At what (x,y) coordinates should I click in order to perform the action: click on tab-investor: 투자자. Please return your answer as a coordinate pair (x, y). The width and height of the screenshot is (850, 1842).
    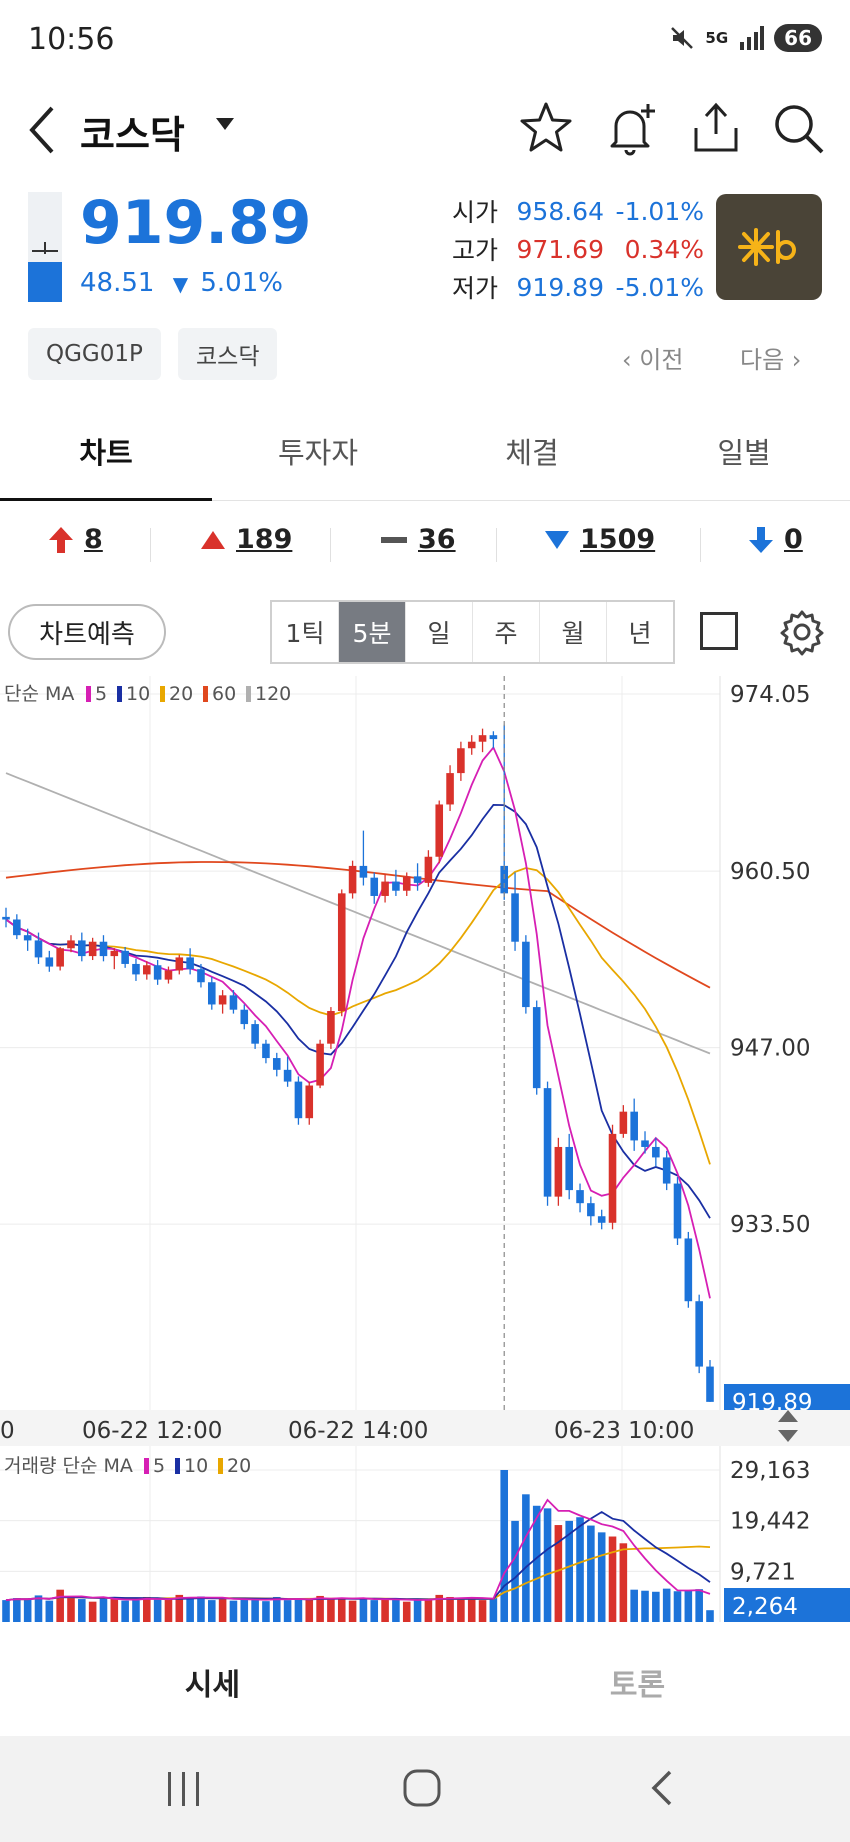
    Looking at the image, I should click on (318, 451).